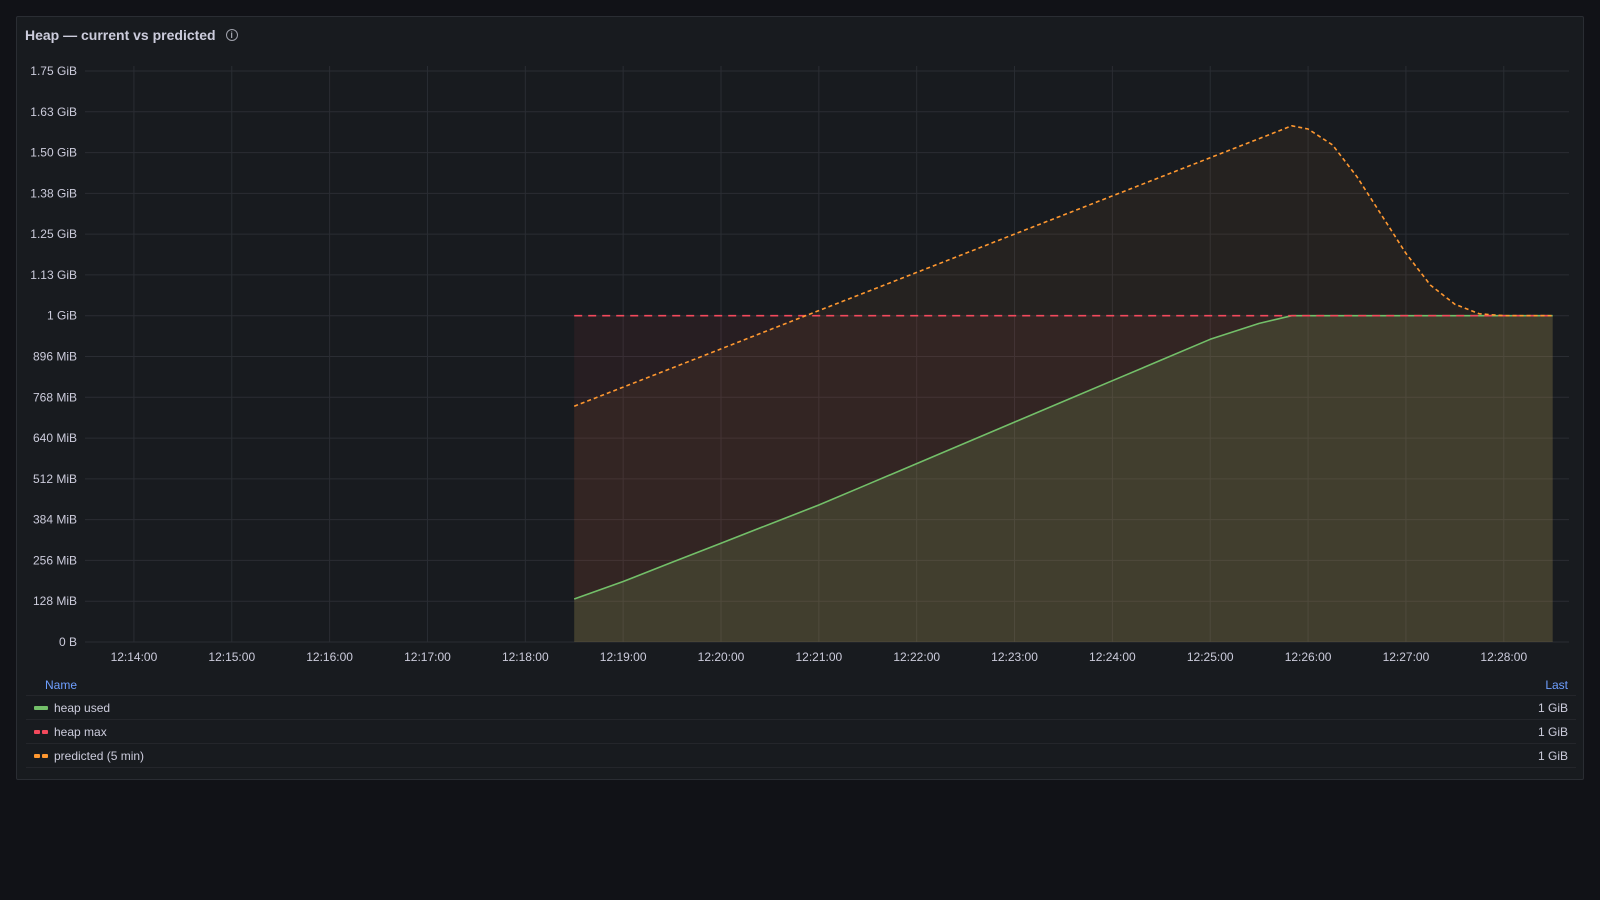  Describe the element at coordinates (231, 657) in the screenshot. I see `x-tick-label: 12:15:00` at that location.